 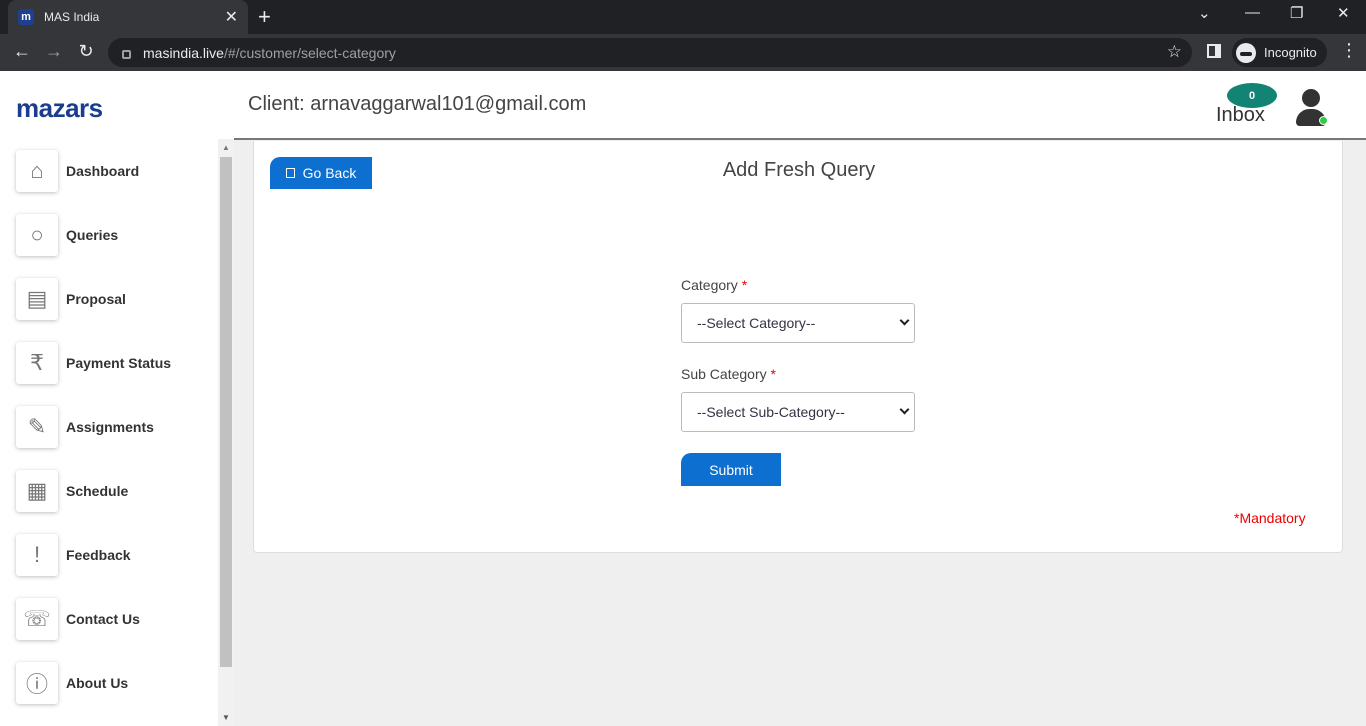 I want to click on scroll-down-icon: ▼, so click(x=226, y=717).